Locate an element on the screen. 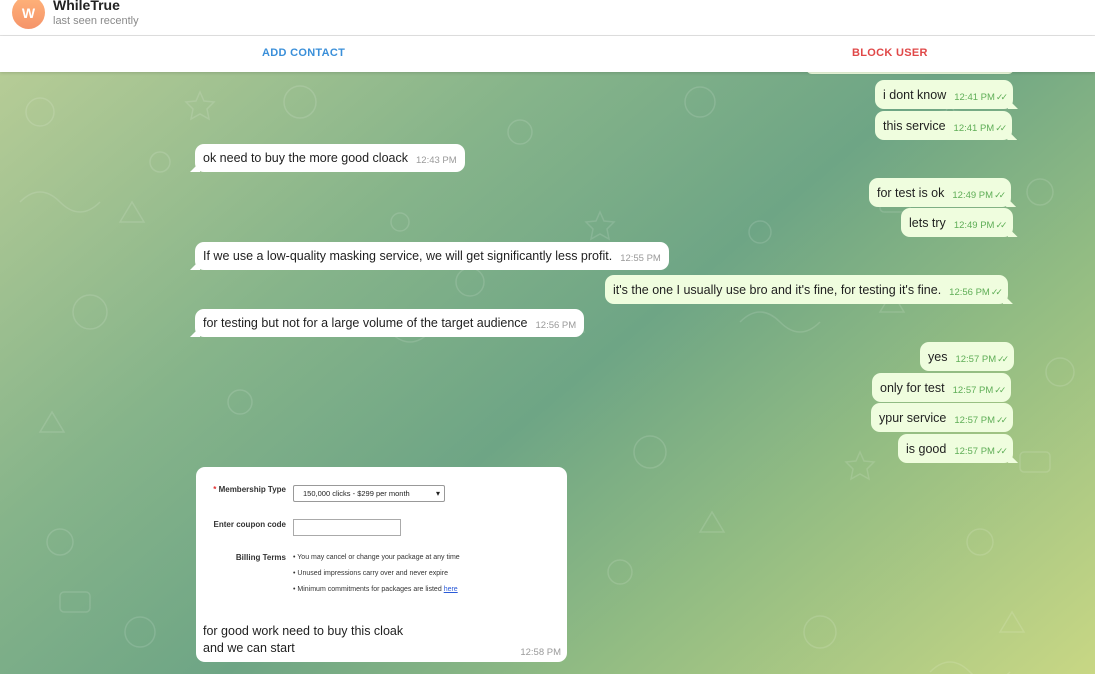  message-bubble: for test is ok 12:49 PM✓✓ is located at coordinates (940, 192).